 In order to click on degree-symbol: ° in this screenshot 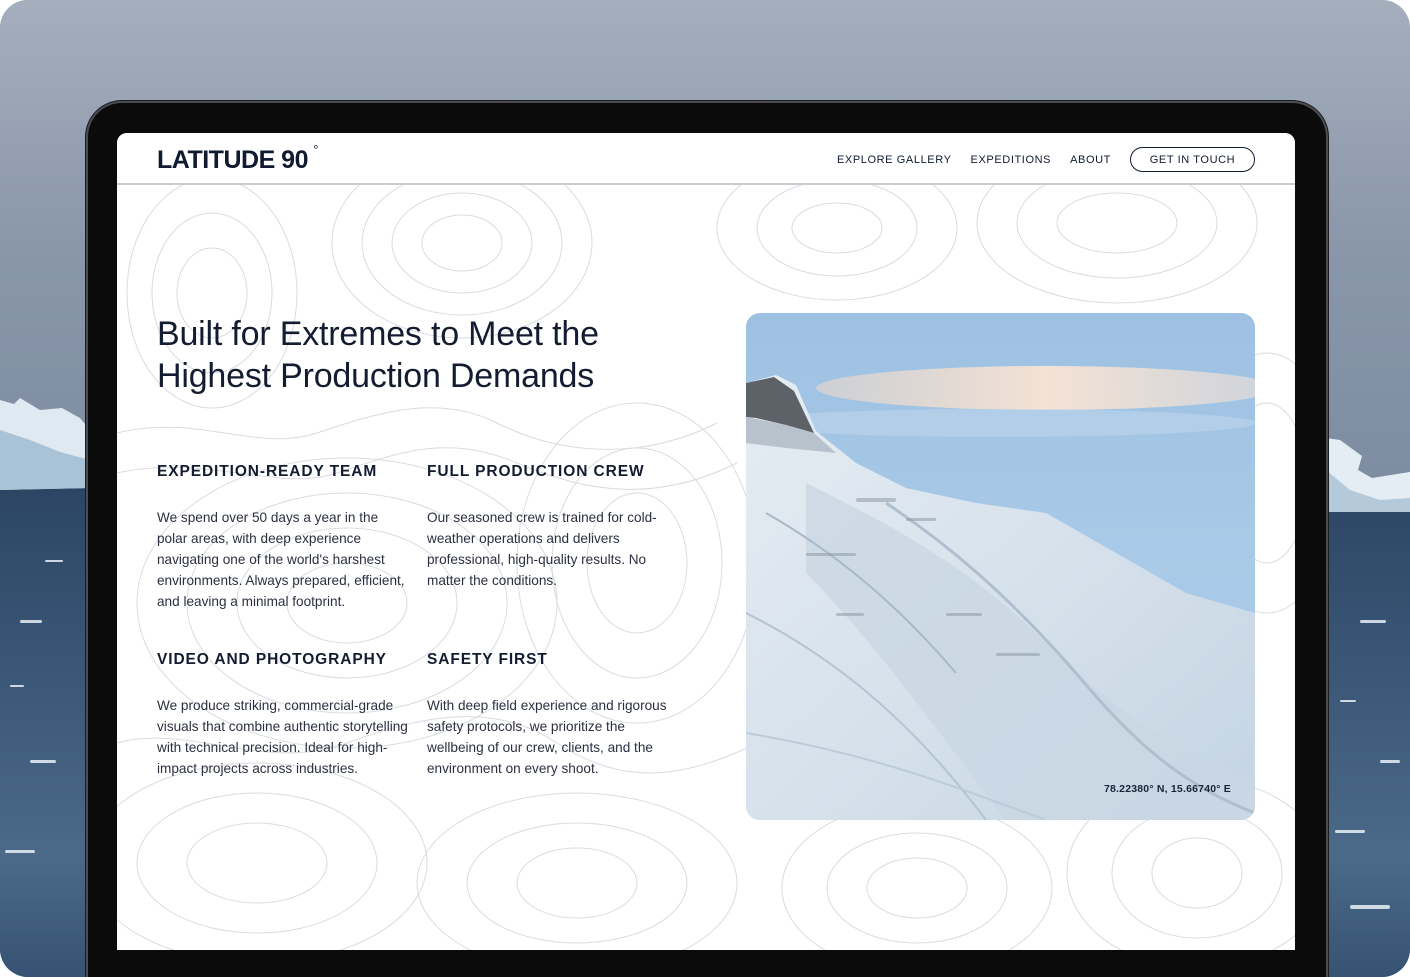, I will do `click(315, 149)`.